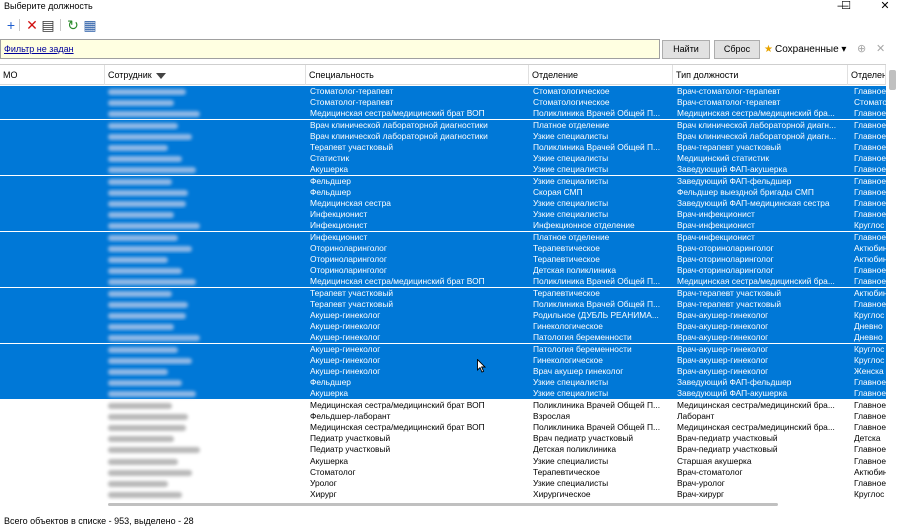 This screenshot has width=900, height=529. I want to click on clear-filter-icon: ✕, so click(880, 49).